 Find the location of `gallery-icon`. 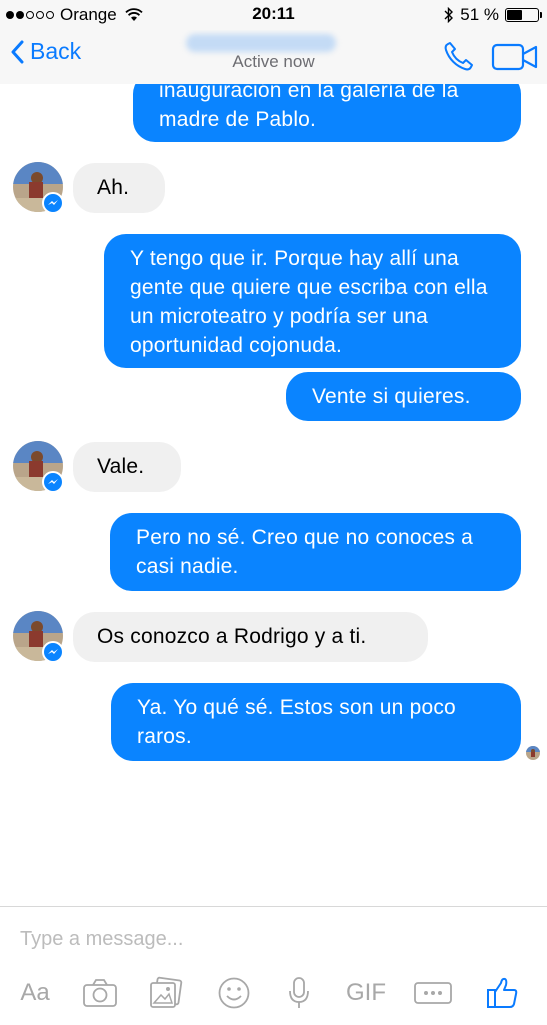

gallery-icon is located at coordinates (166, 992).